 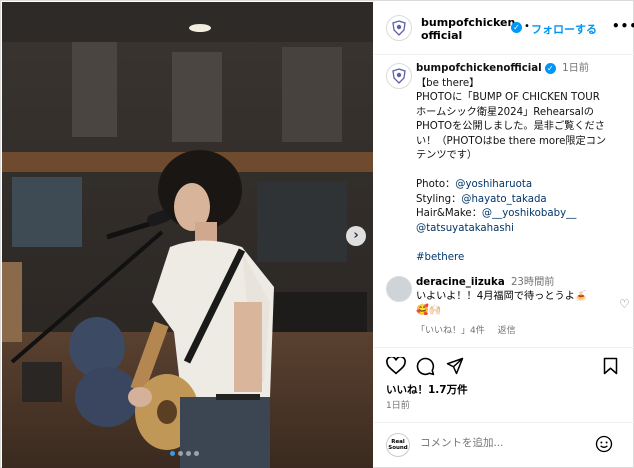 What do you see at coordinates (510, 126) in the screenshot?
I see `caption-line: PHOTOを公開しました。是非ご覧くださ` at bounding box center [510, 126].